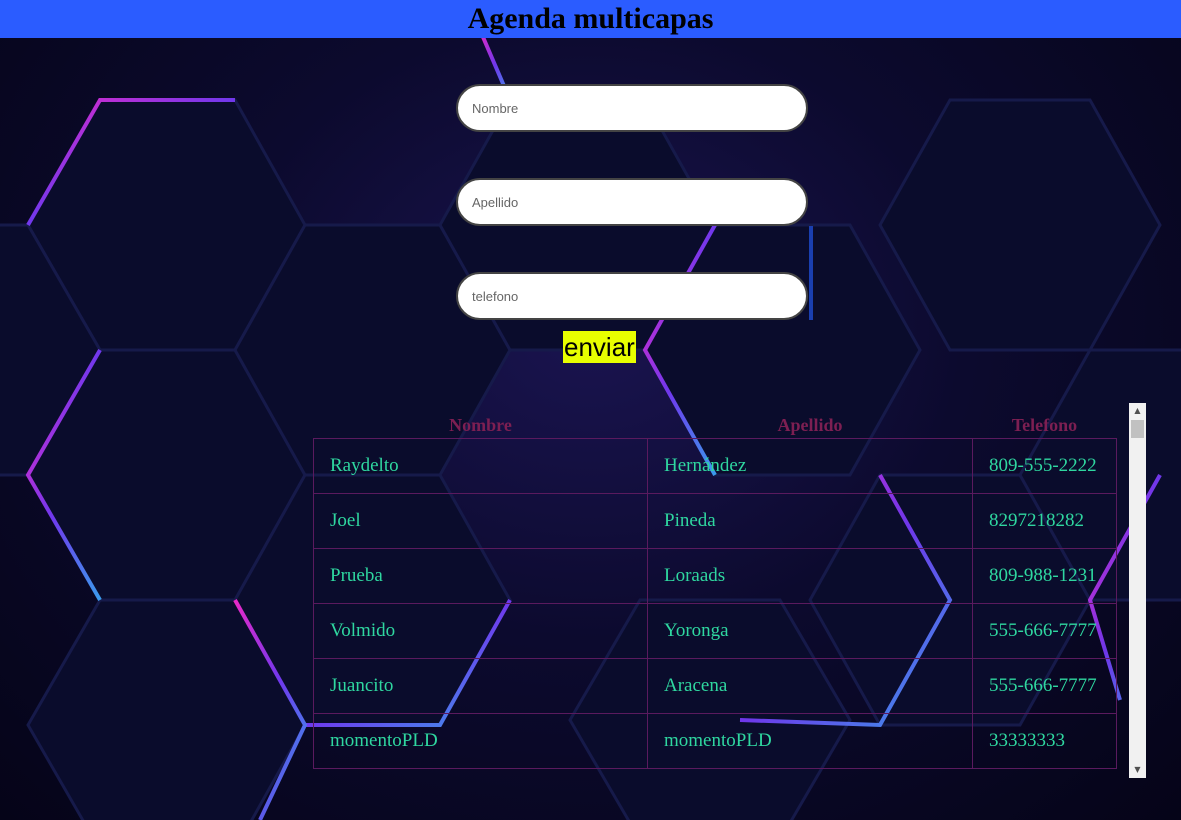 This screenshot has height=820, width=1181. I want to click on scrollbar-thumb, so click(1137, 429).